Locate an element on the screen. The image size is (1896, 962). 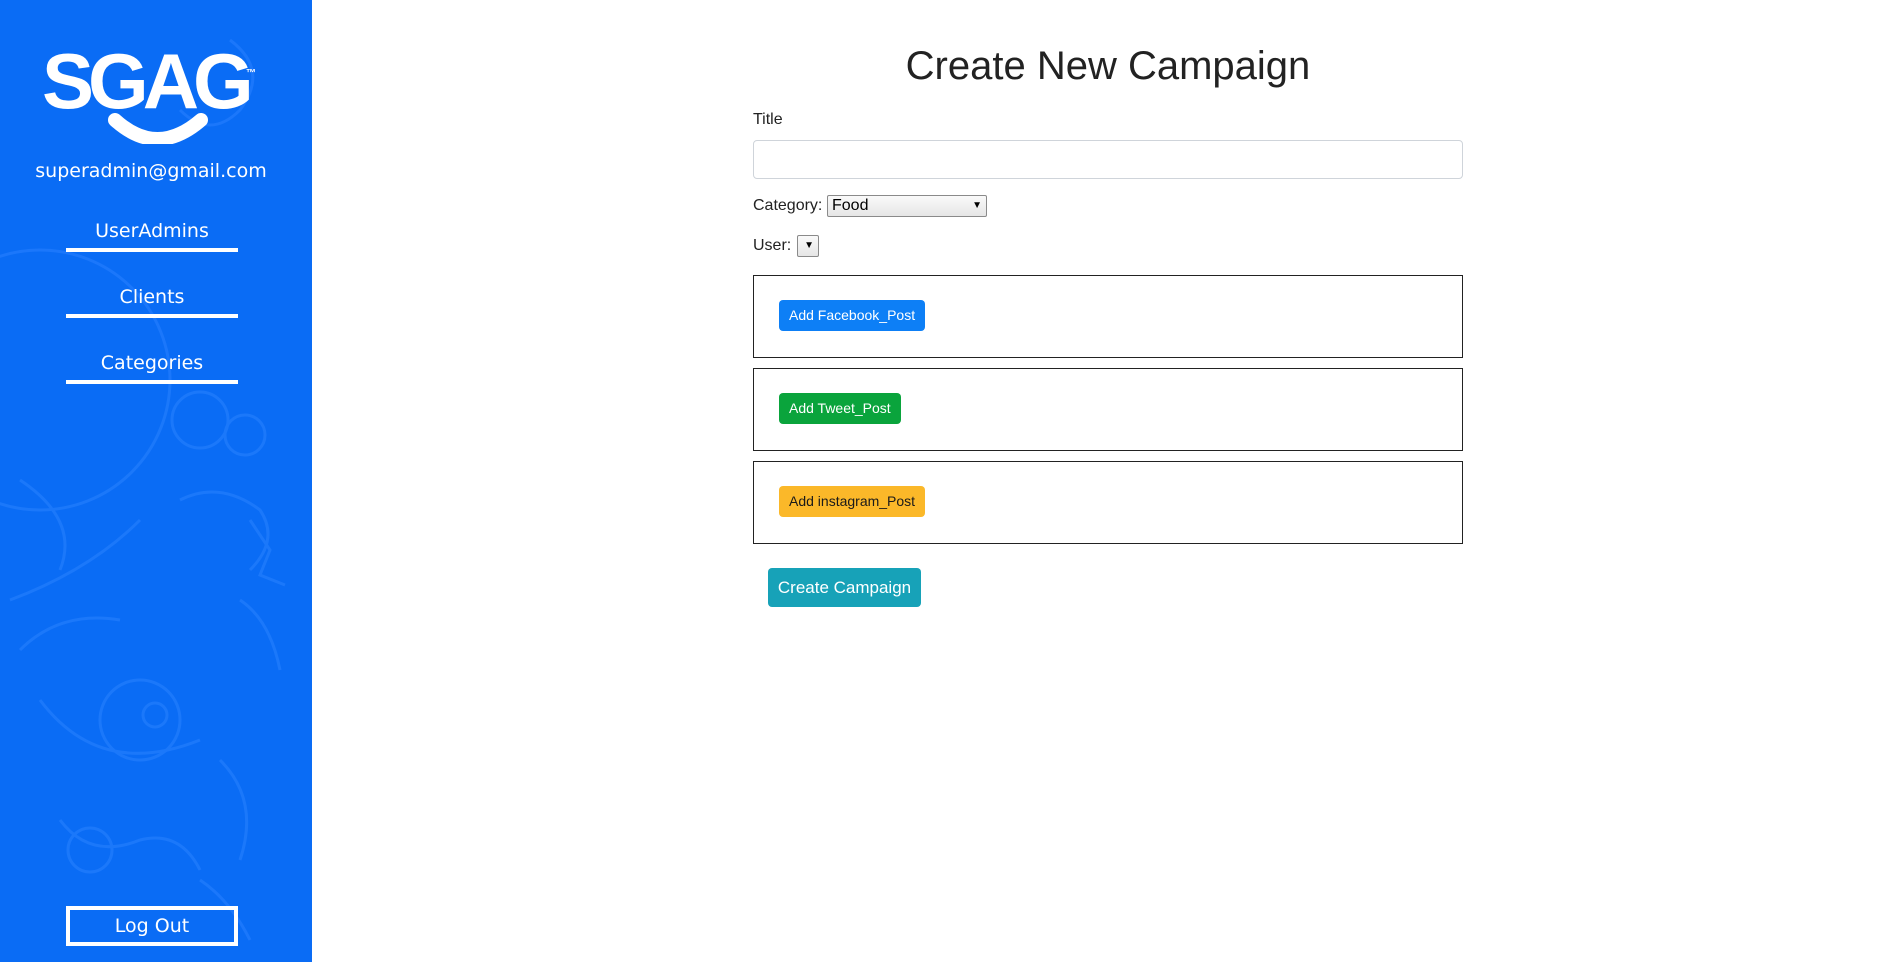
sidebar-item-clients: Clients is located at coordinates (152, 302).